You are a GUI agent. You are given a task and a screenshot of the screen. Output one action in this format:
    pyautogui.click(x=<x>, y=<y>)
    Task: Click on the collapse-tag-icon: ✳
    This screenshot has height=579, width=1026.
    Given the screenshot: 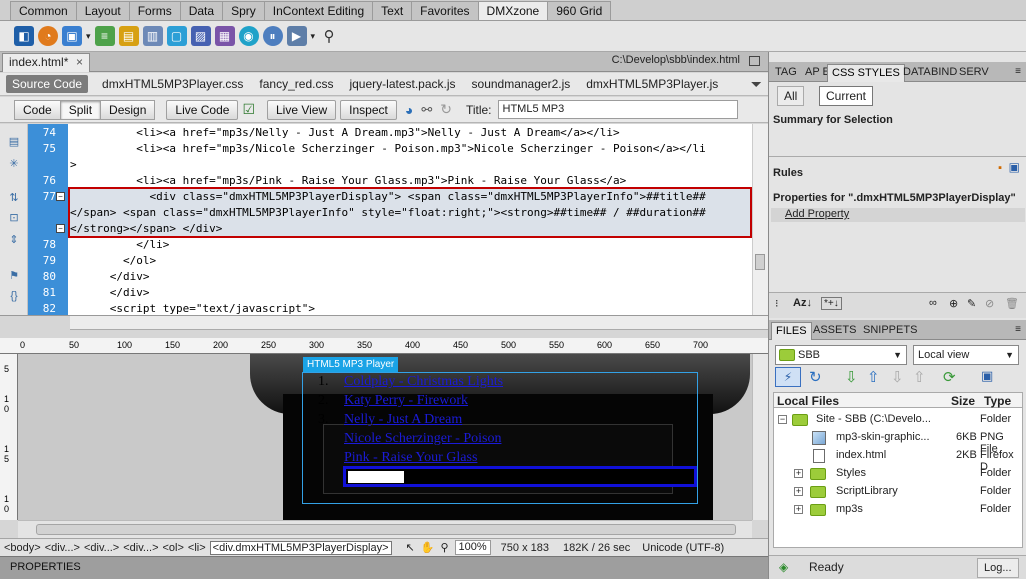 What is the action you would take?
    pyautogui.click(x=14, y=164)
    